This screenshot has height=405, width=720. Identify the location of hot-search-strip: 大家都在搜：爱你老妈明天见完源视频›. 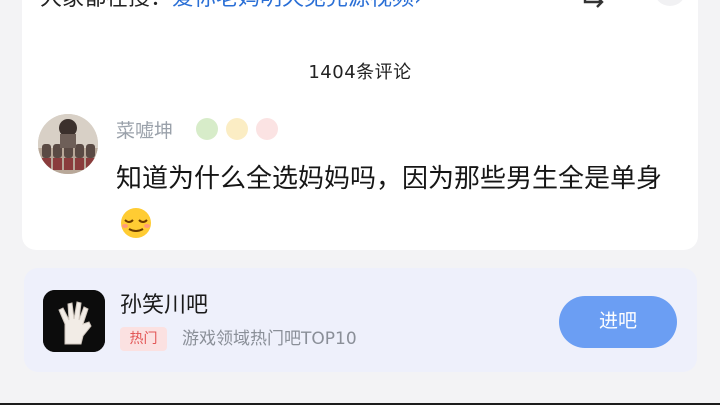
(340, 7).